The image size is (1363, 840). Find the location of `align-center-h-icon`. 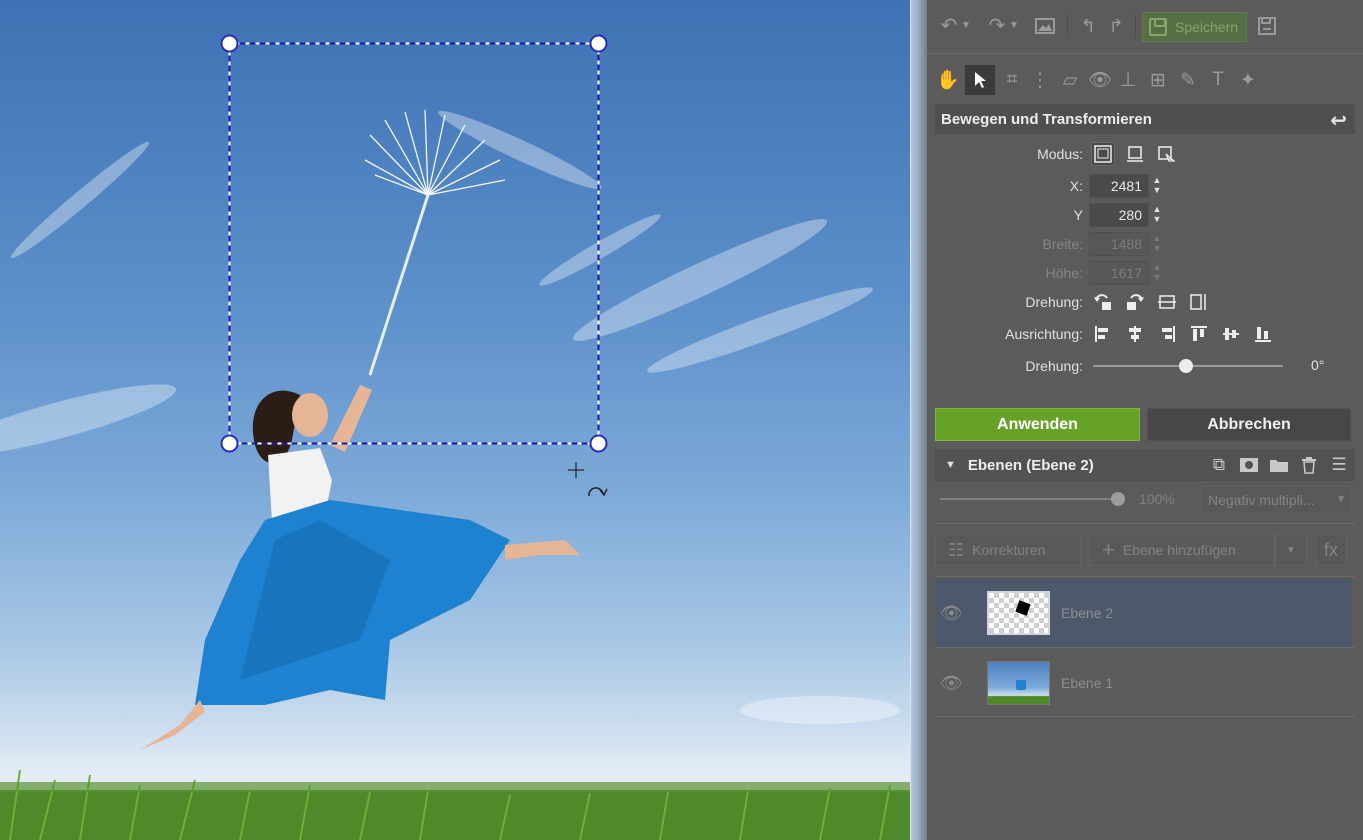

align-center-h-icon is located at coordinates (1135, 334).